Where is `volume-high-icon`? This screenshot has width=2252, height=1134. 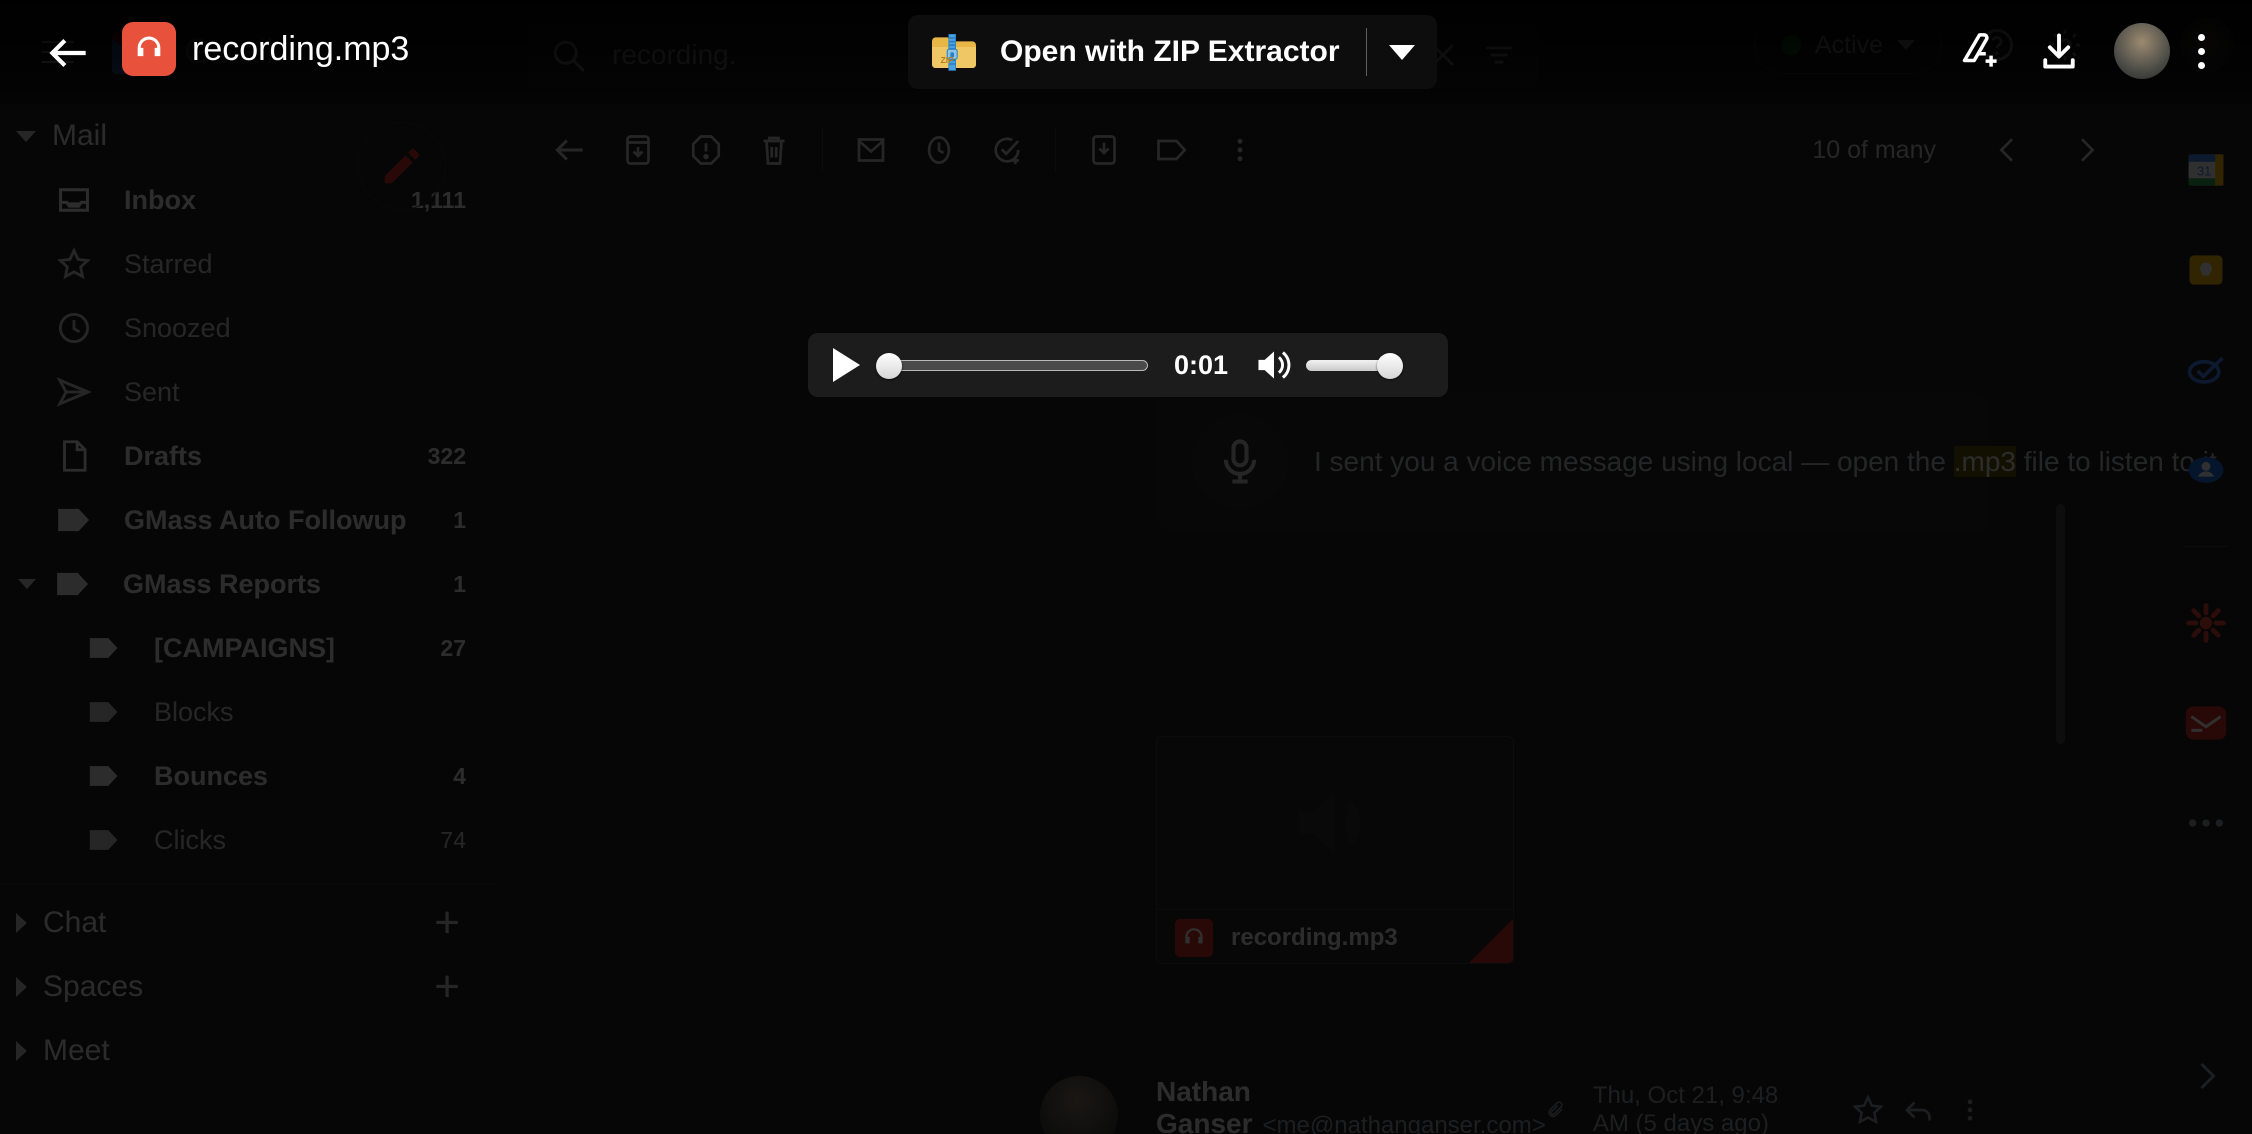 volume-high-icon is located at coordinates (1274, 365).